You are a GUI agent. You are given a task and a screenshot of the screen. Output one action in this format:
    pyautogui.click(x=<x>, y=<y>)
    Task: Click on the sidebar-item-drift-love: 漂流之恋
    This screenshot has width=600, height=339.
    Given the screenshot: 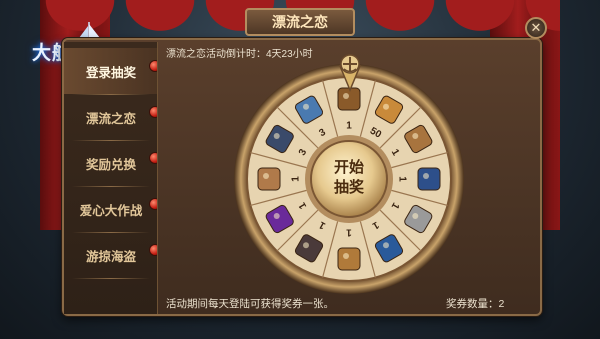 What is the action you would take?
    pyautogui.click(x=110, y=117)
    